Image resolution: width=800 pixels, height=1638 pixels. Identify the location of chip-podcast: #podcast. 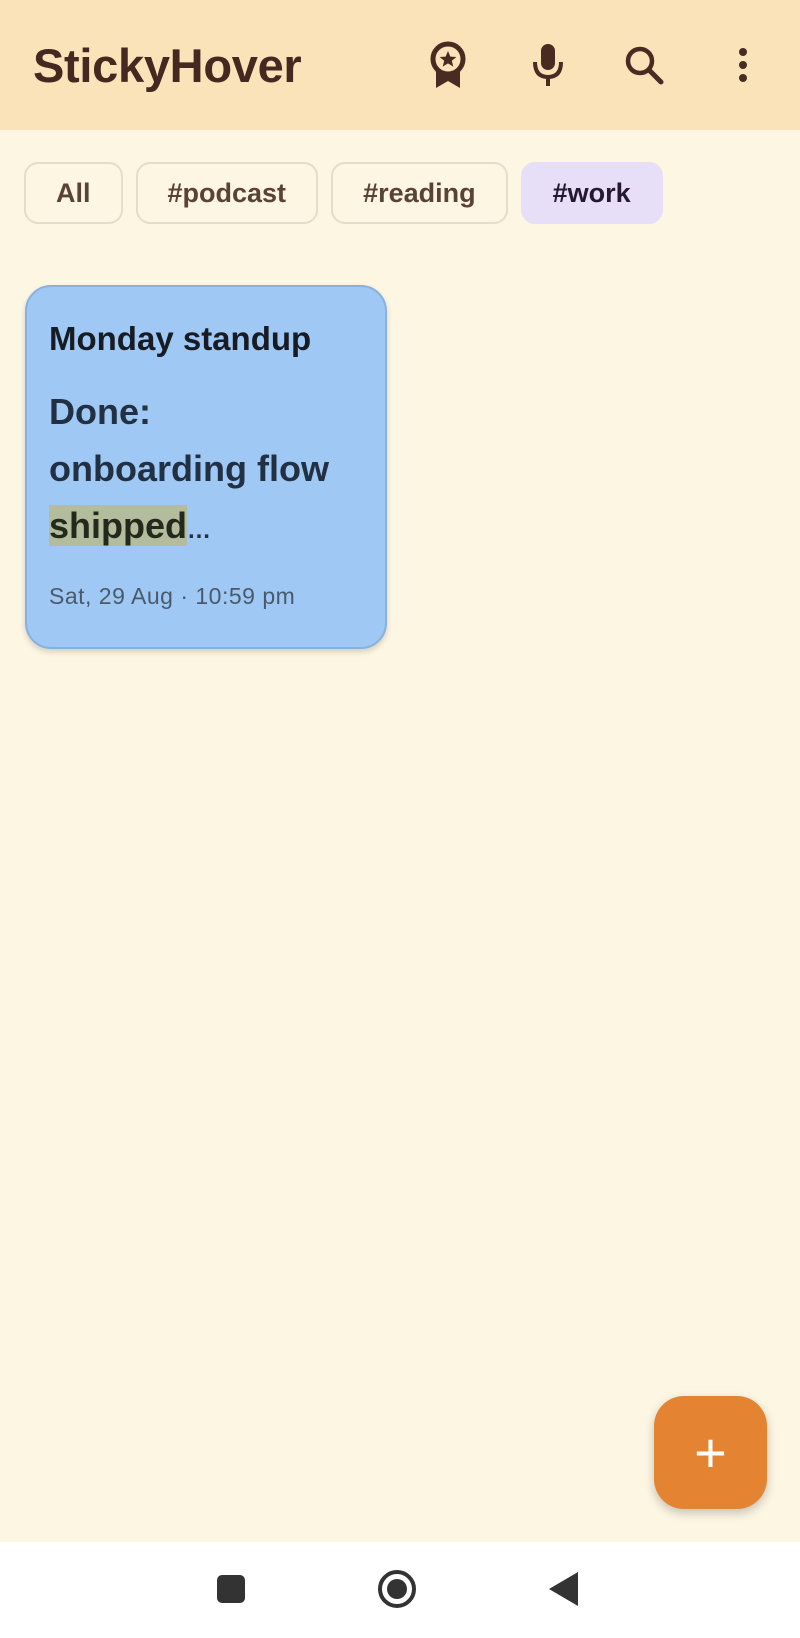
(227, 193).